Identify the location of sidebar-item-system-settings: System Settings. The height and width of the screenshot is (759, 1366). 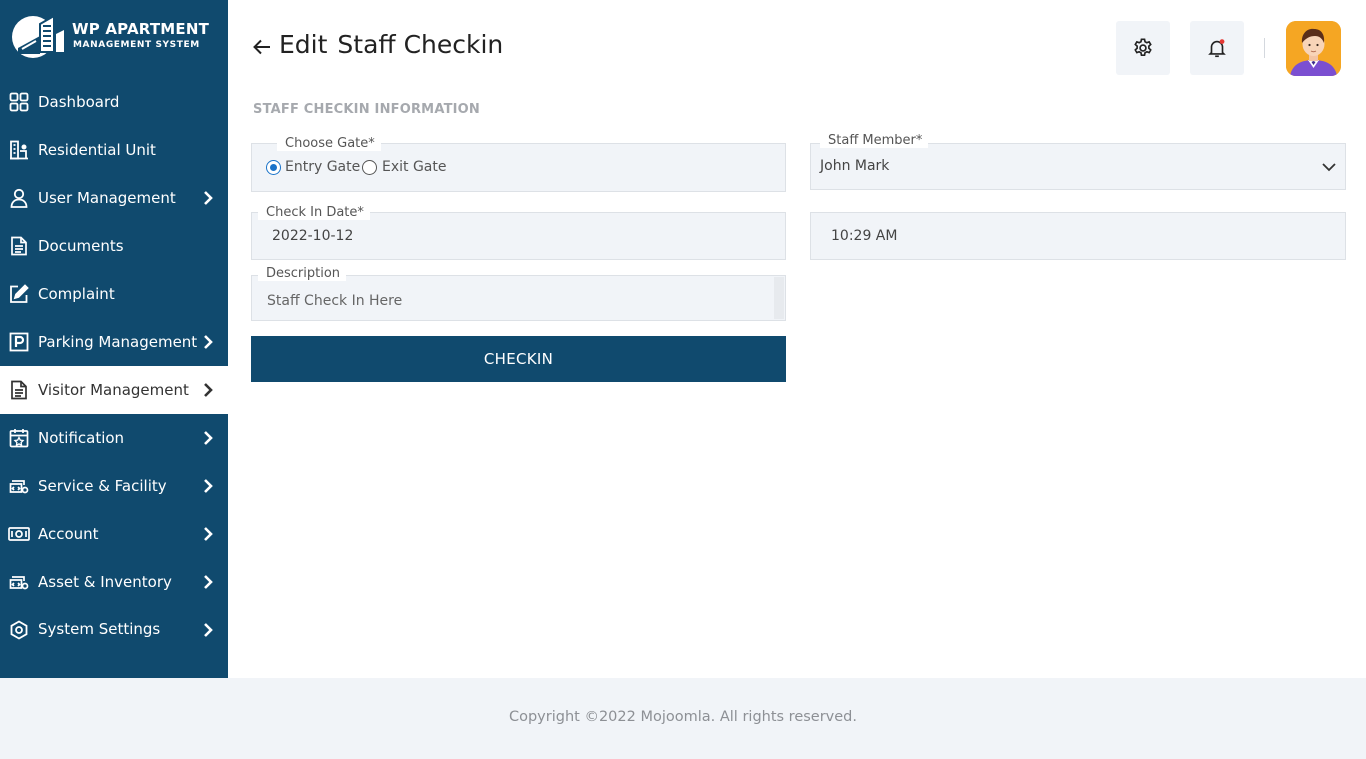
(114, 629).